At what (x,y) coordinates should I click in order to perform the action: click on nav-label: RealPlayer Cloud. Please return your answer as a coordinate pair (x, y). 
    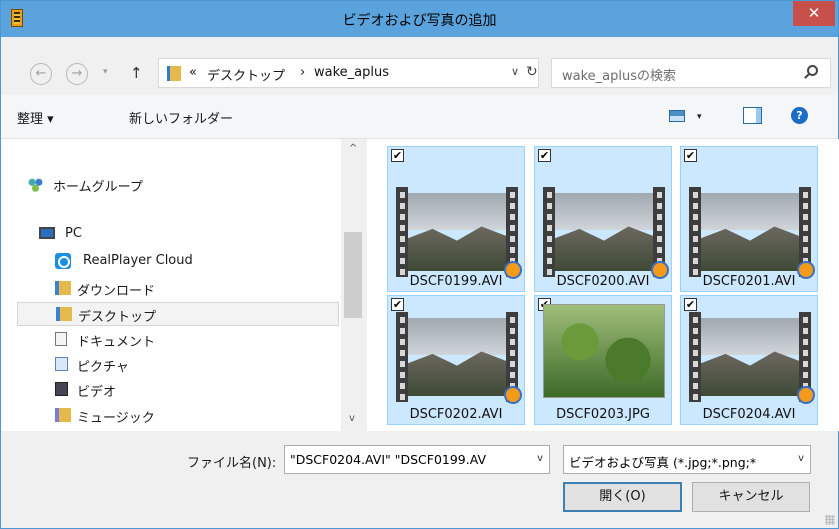
    Looking at the image, I should click on (138, 260).